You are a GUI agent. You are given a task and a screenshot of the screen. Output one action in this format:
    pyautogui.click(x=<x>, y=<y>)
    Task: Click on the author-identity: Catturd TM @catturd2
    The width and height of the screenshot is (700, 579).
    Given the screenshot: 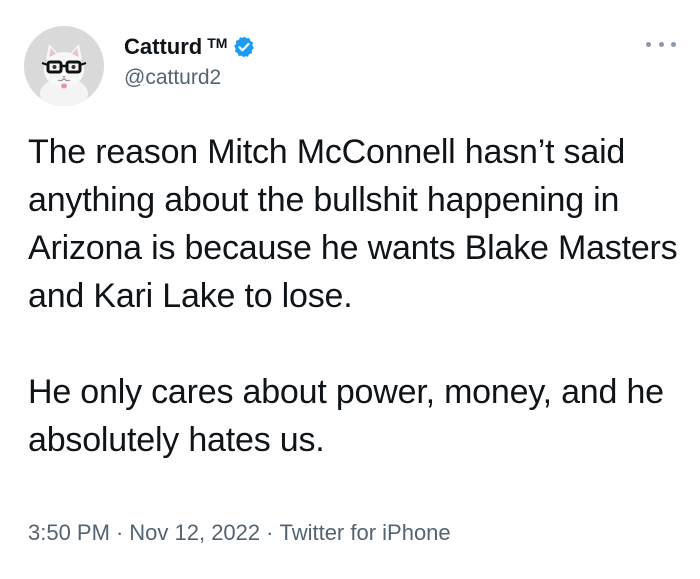 What is the action you would take?
    pyautogui.click(x=190, y=61)
    